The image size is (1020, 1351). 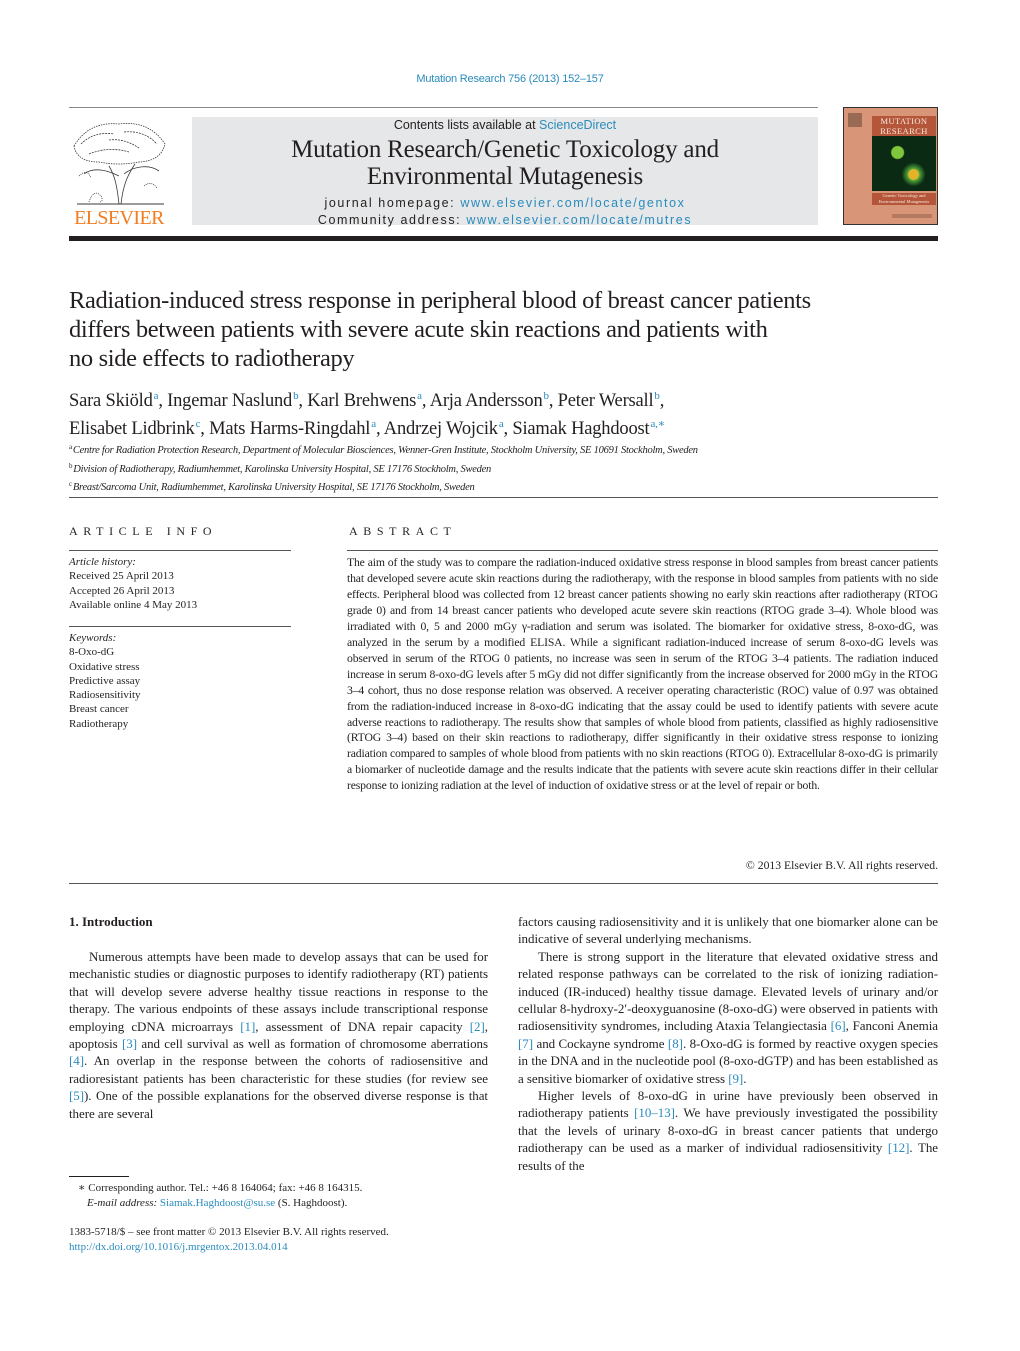 I want to click on citation-ref-link: [10–13], so click(x=654, y=1112).